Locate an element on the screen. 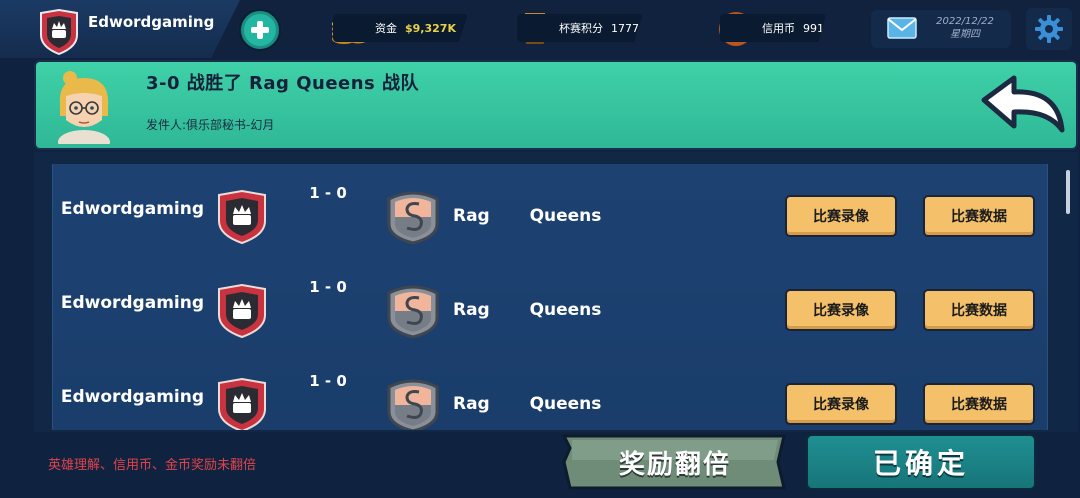 This screenshot has height=498, width=1080. double-reward-label: 奖励翻倍 is located at coordinates (675, 462).